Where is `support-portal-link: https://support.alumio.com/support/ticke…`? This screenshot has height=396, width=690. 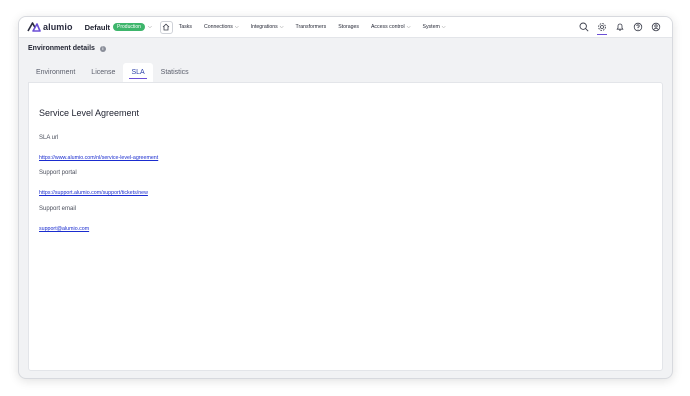 support-portal-link: https://support.alumio.com/support/ticke… is located at coordinates (93, 193).